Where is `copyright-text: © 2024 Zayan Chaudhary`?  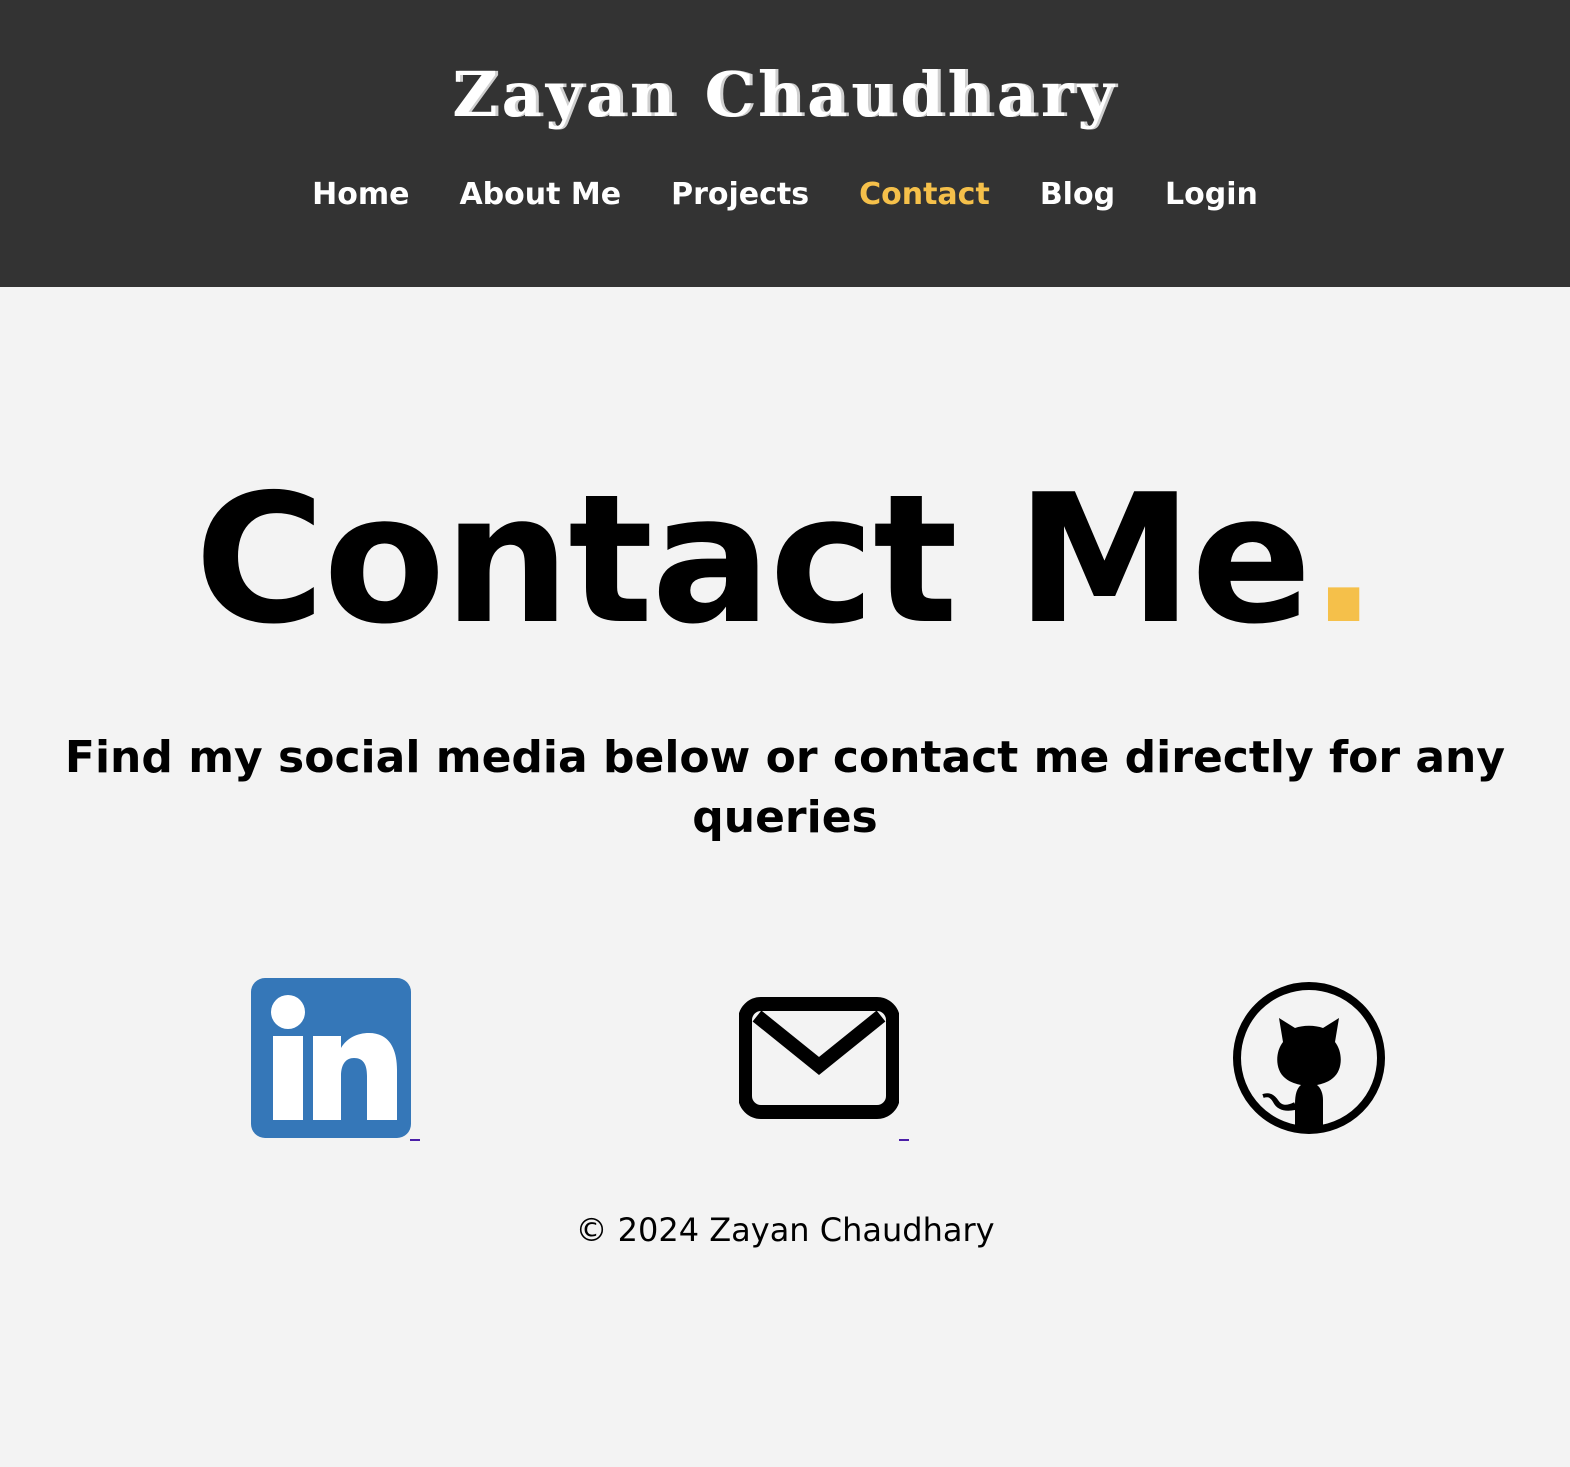
copyright-text: © 2024 Zayan Chaudhary is located at coordinates (785, 1230).